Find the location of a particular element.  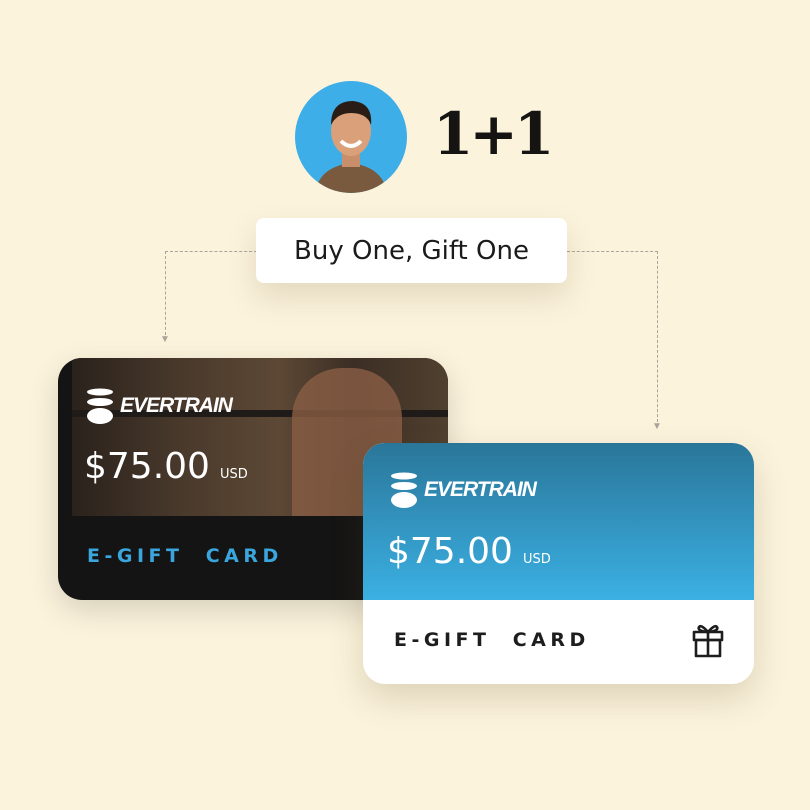

connector-right is located at coordinates (612, 339).